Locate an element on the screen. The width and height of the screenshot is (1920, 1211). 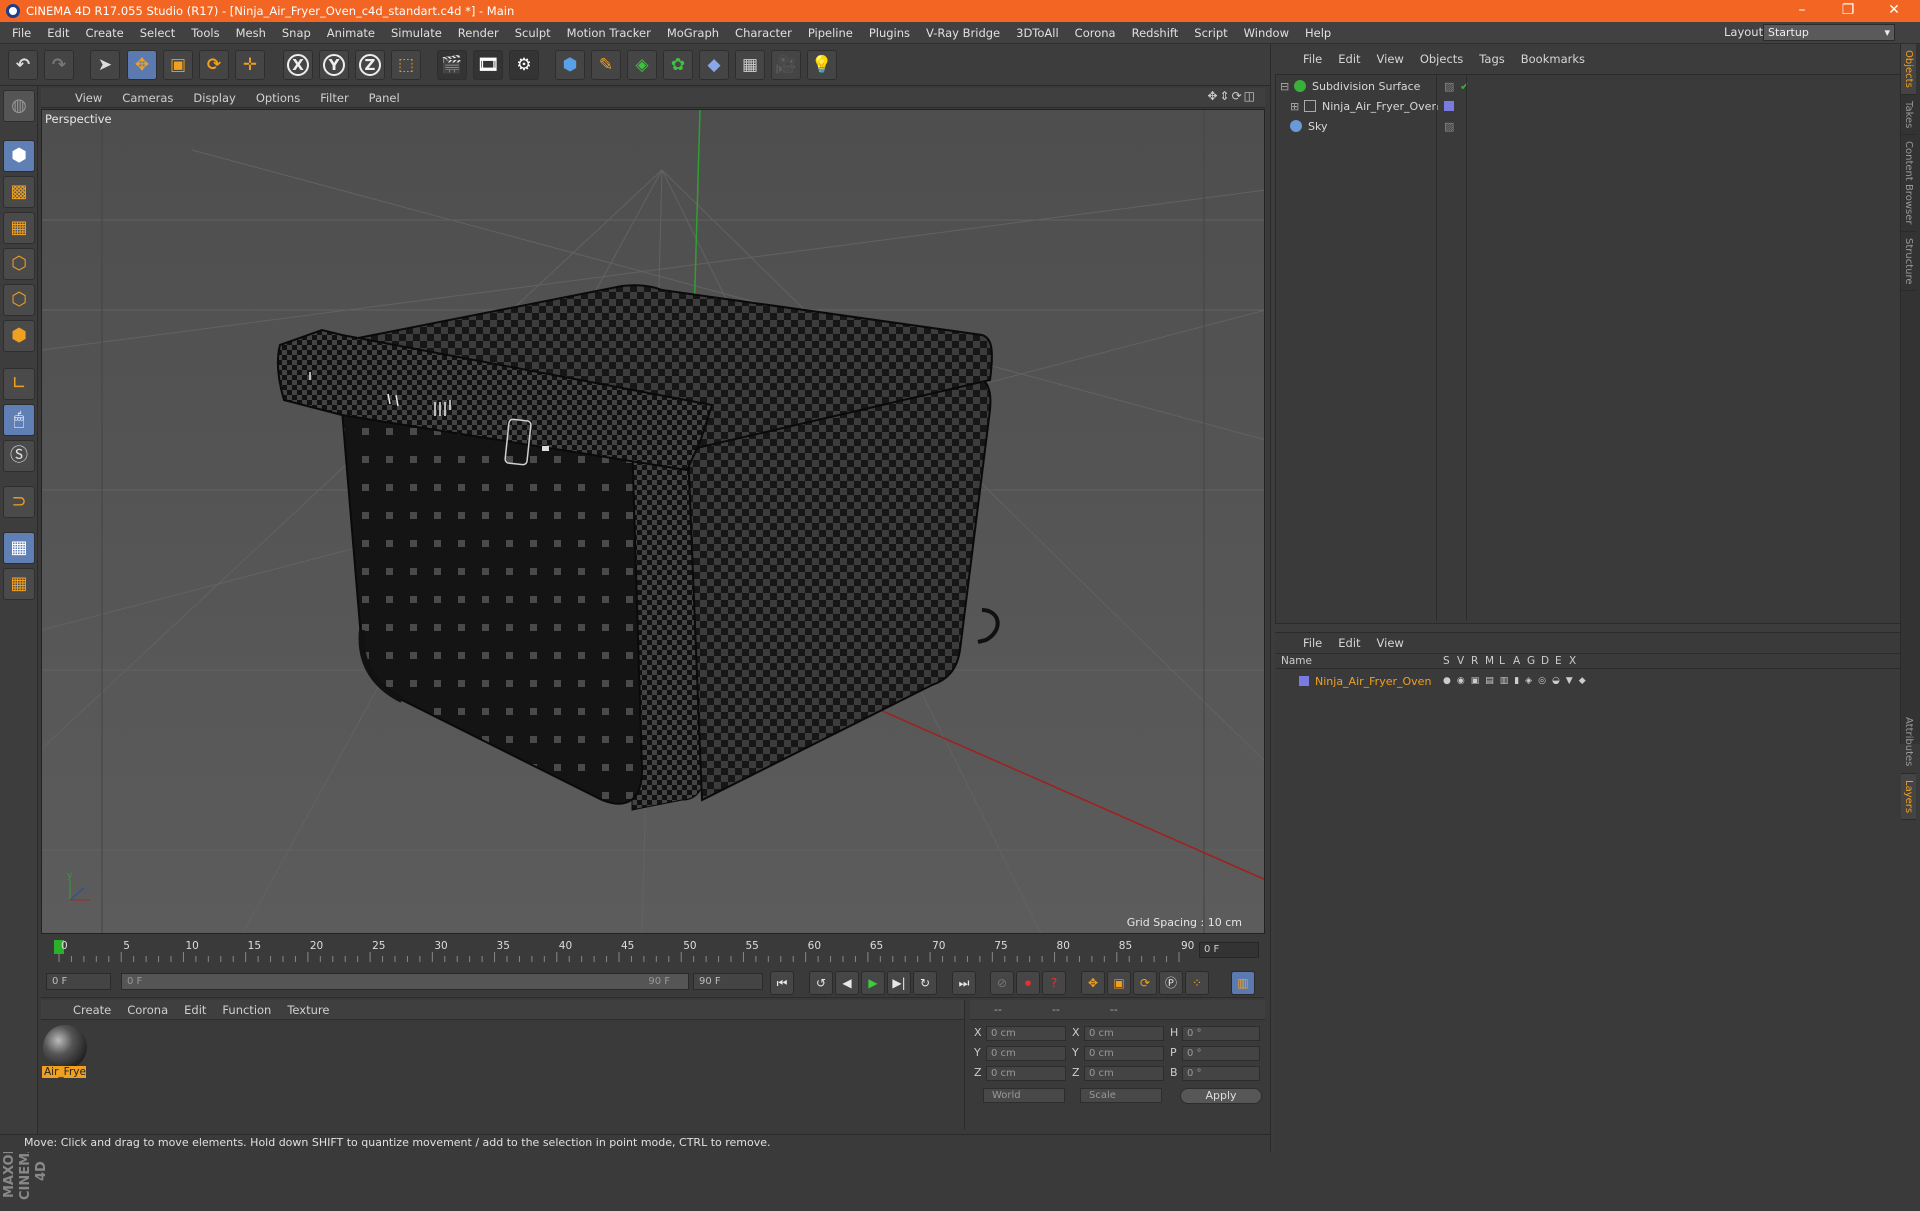
go-to-end-icon: ⏭ is located at coordinates (964, 983).